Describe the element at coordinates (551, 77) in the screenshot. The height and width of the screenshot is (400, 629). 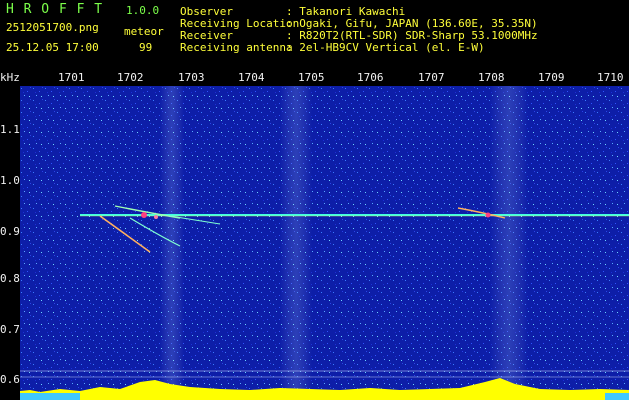
I see `x-tick-1709: 1709` at that location.